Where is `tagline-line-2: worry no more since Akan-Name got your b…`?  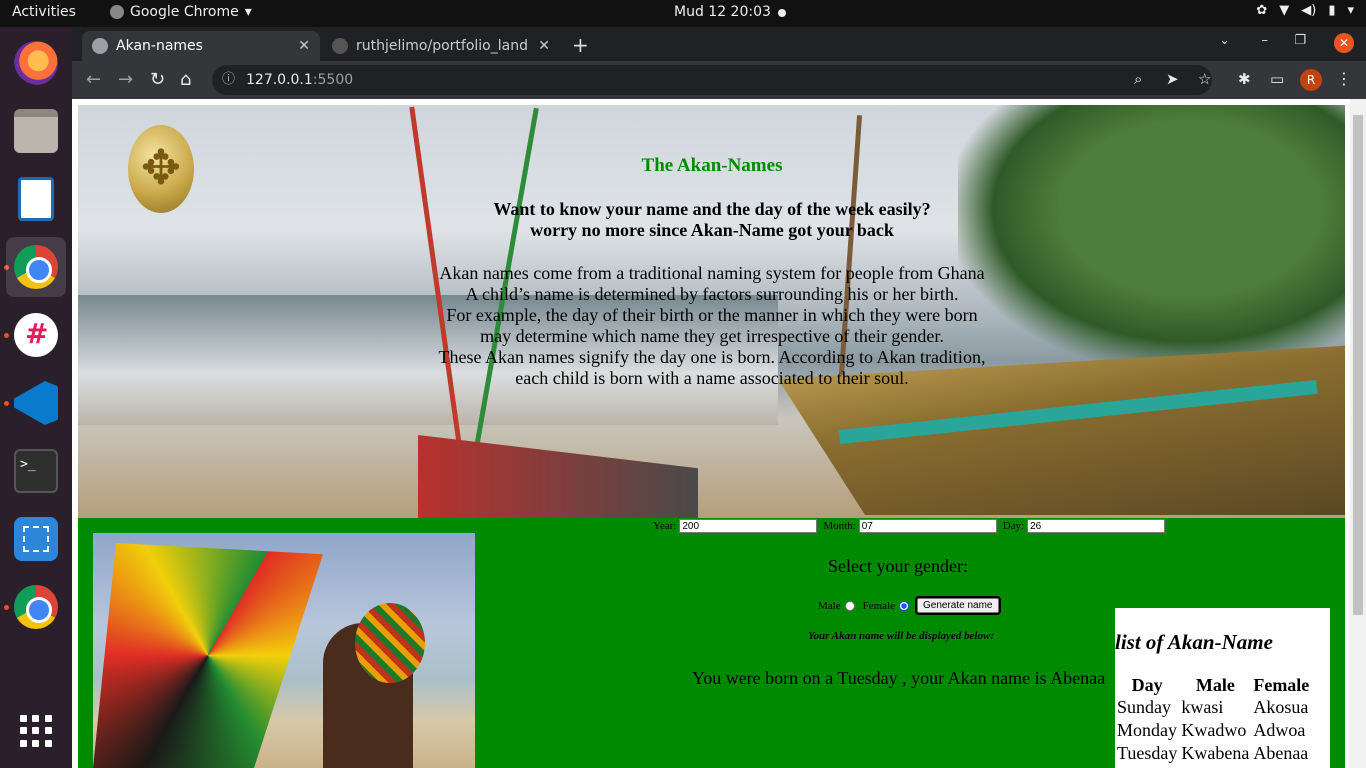 tagline-line-2: worry no more since Akan-Name got your b… is located at coordinates (712, 230).